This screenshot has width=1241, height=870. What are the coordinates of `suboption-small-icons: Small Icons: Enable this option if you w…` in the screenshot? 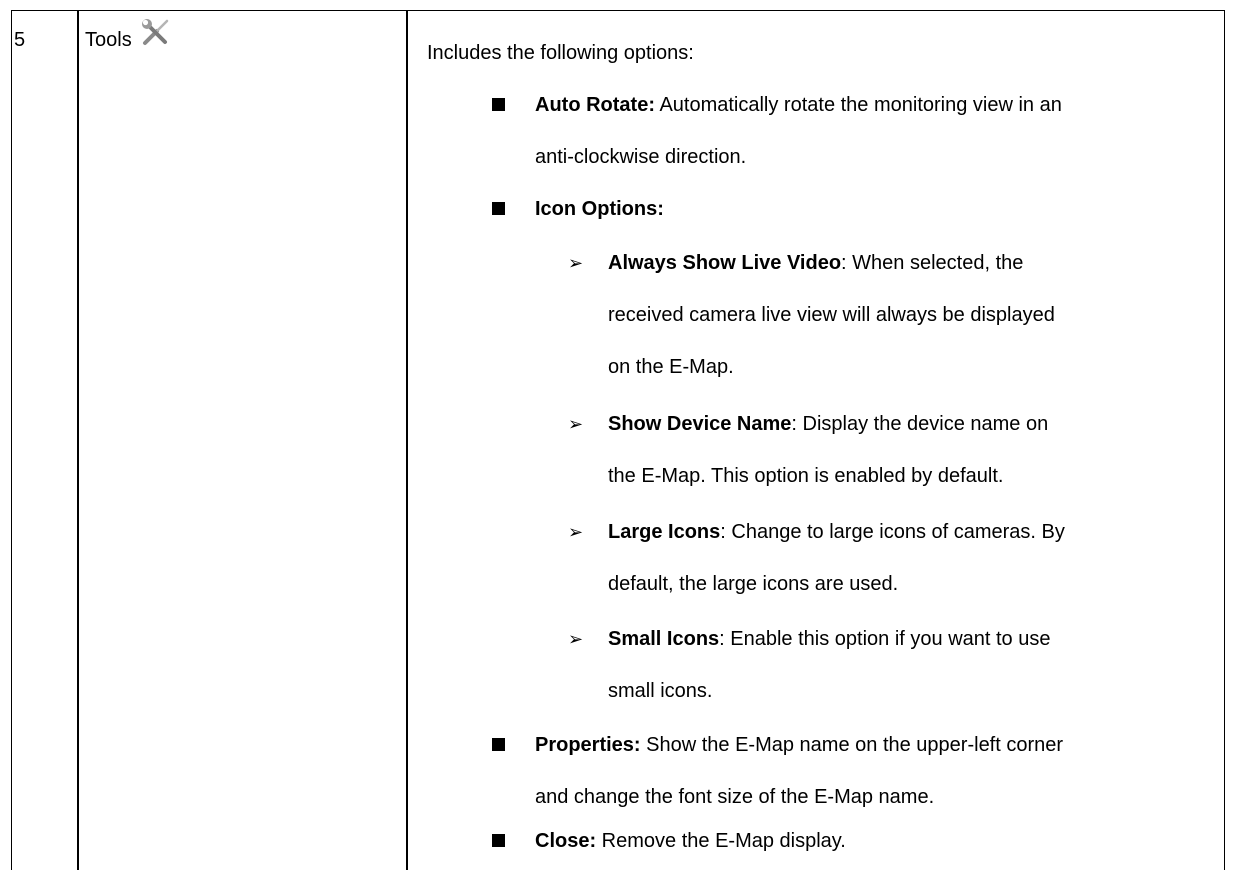 It's located at (829, 639).